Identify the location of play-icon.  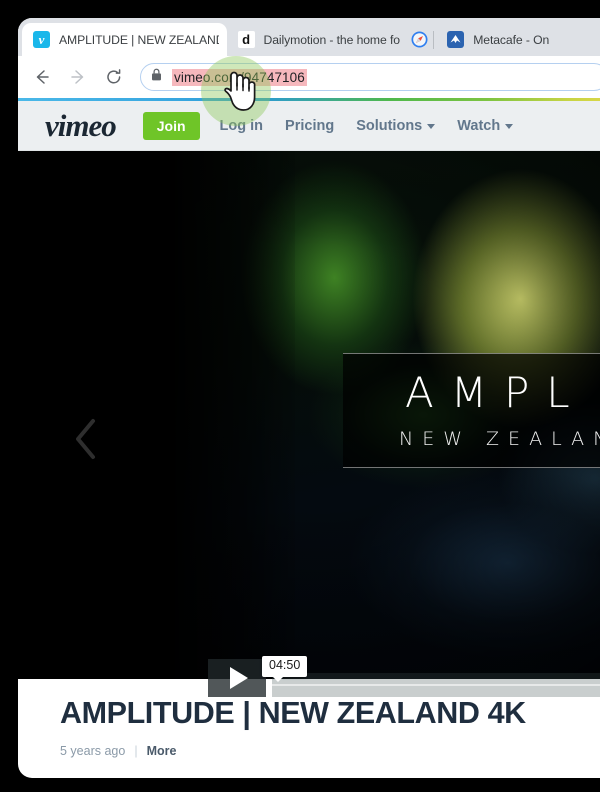
(239, 678).